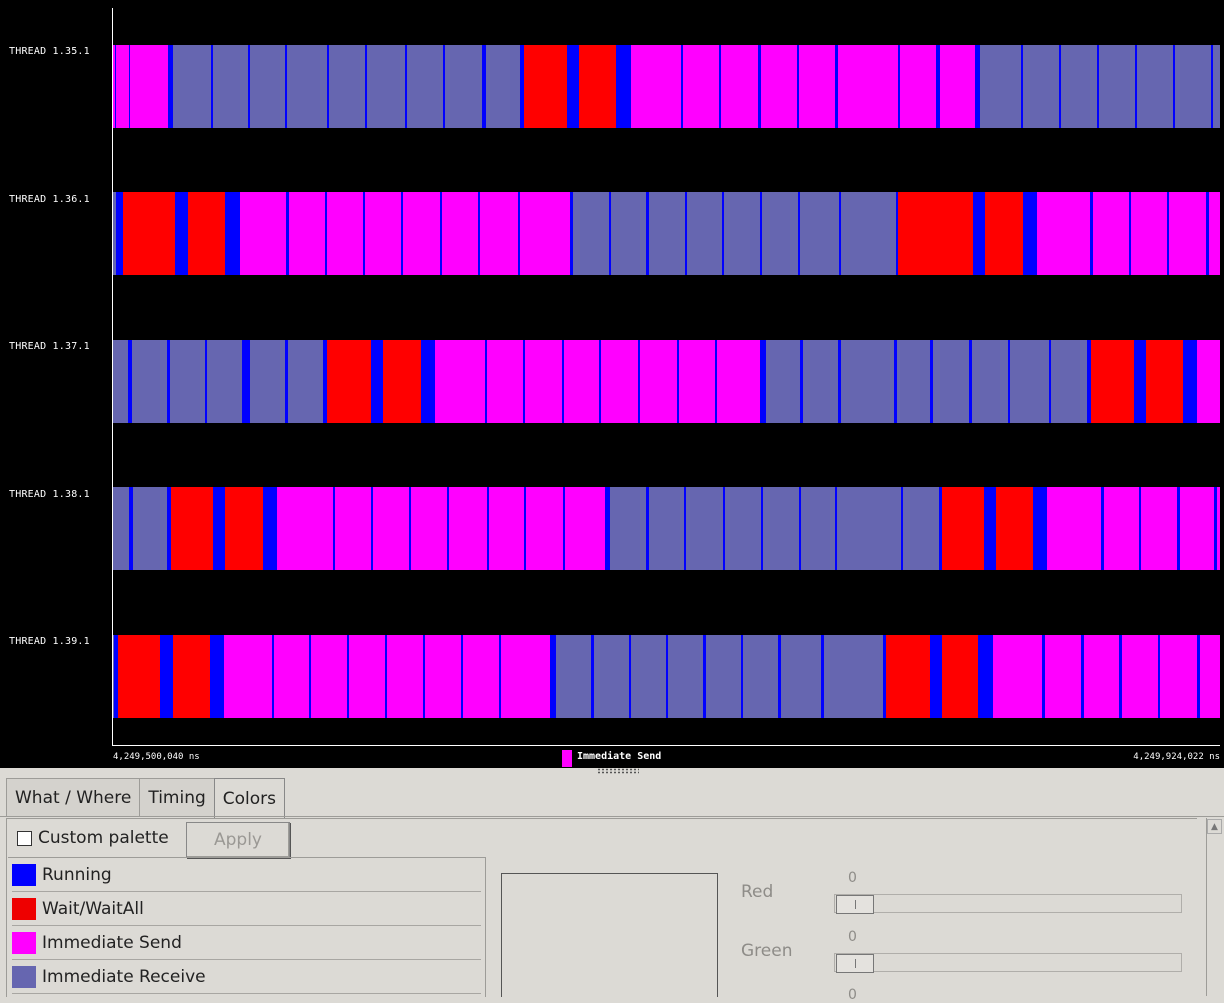  Describe the element at coordinates (855, 963) in the screenshot. I see `green-slider-handle` at that location.